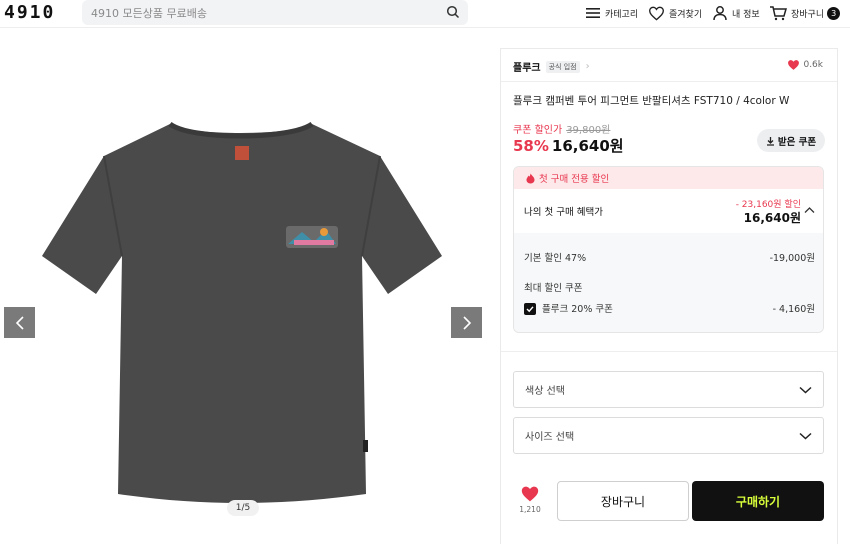  Describe the element at coordinates (809, 210) in the screenshot. I see `chevron-up-icon` at that location.